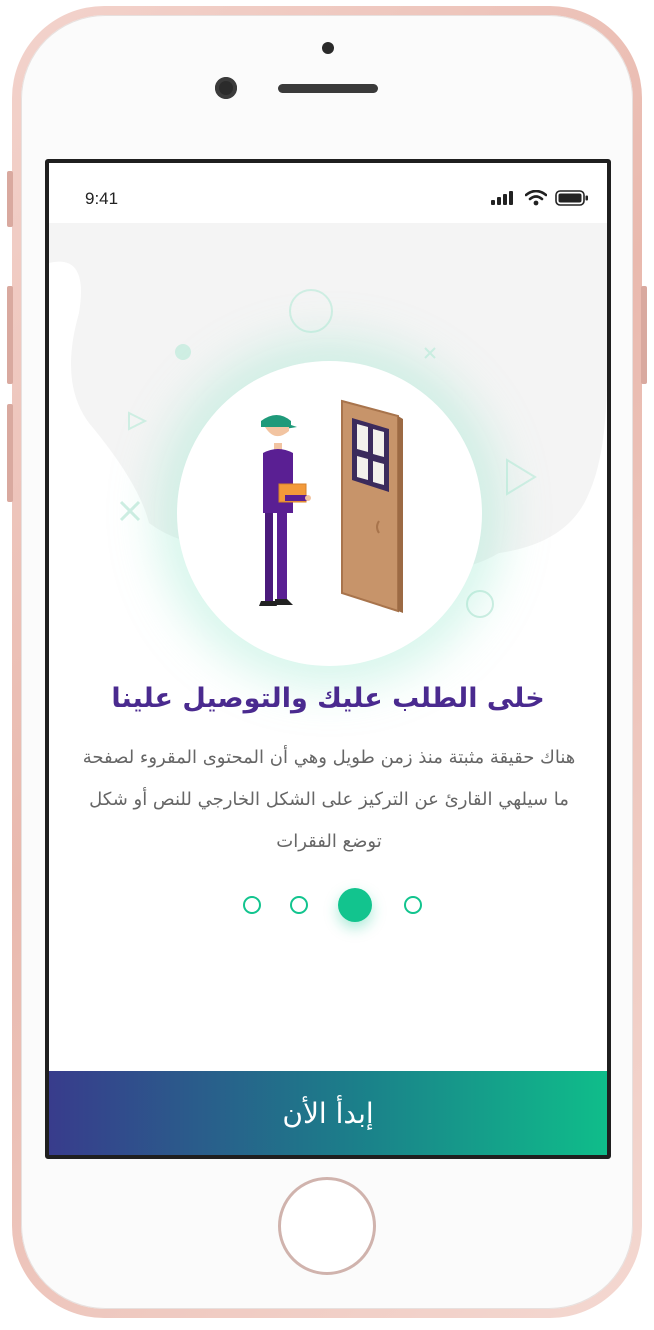 The height and width of the screenshot is (1330, 654). What do you see at coordinates (502, 198) in the screenshot?
I see `cellular-signal-icon` at bounding box center [502, 198].